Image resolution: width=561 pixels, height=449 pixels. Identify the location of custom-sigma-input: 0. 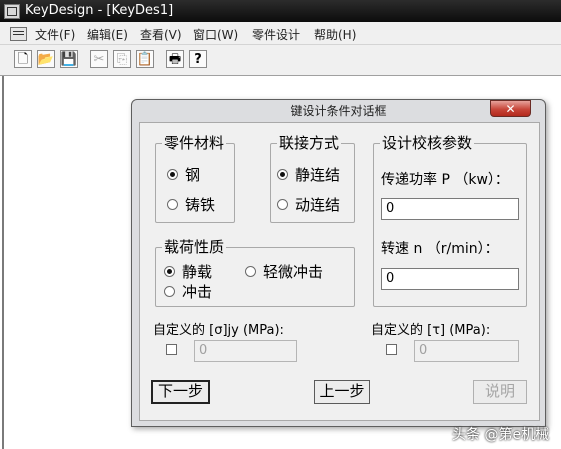
(245, 351).